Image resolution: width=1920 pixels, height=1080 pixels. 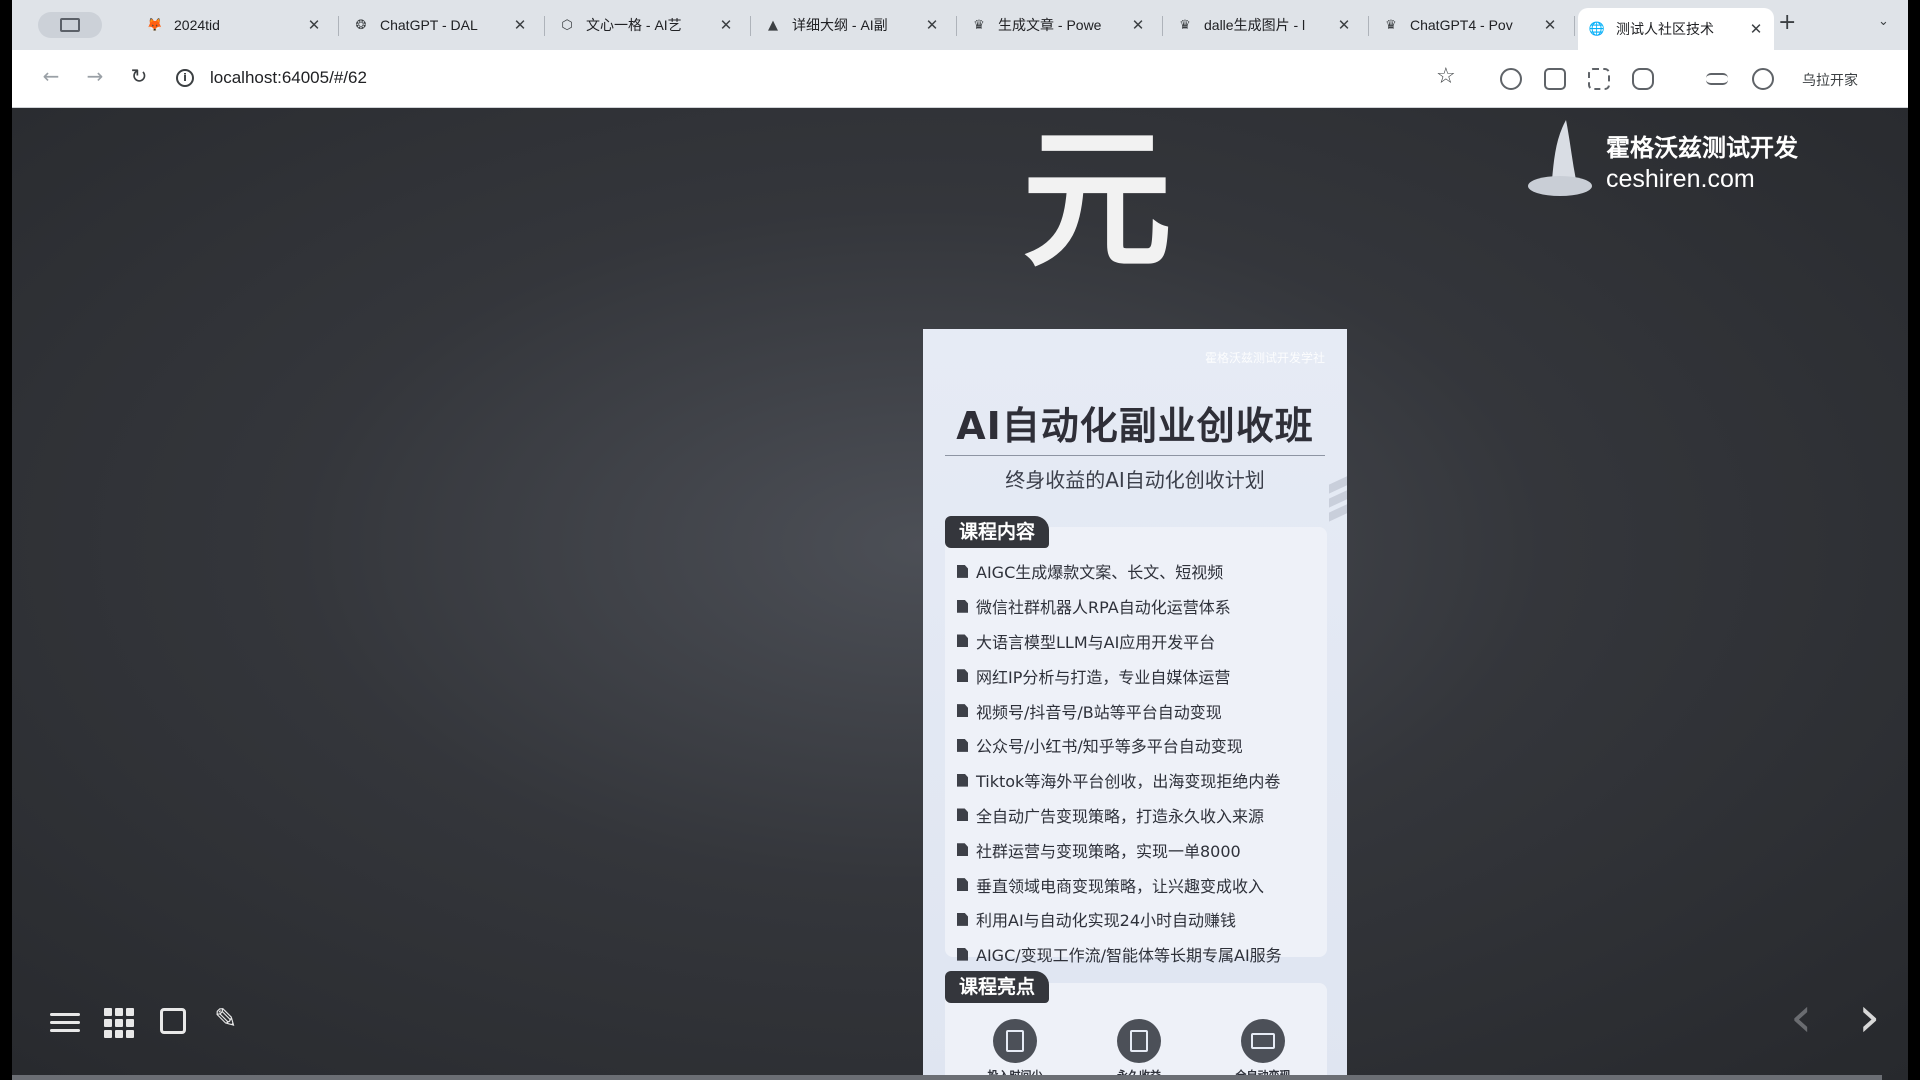 I want to click on new-tab-button: +, so click(x=1787, y=22).